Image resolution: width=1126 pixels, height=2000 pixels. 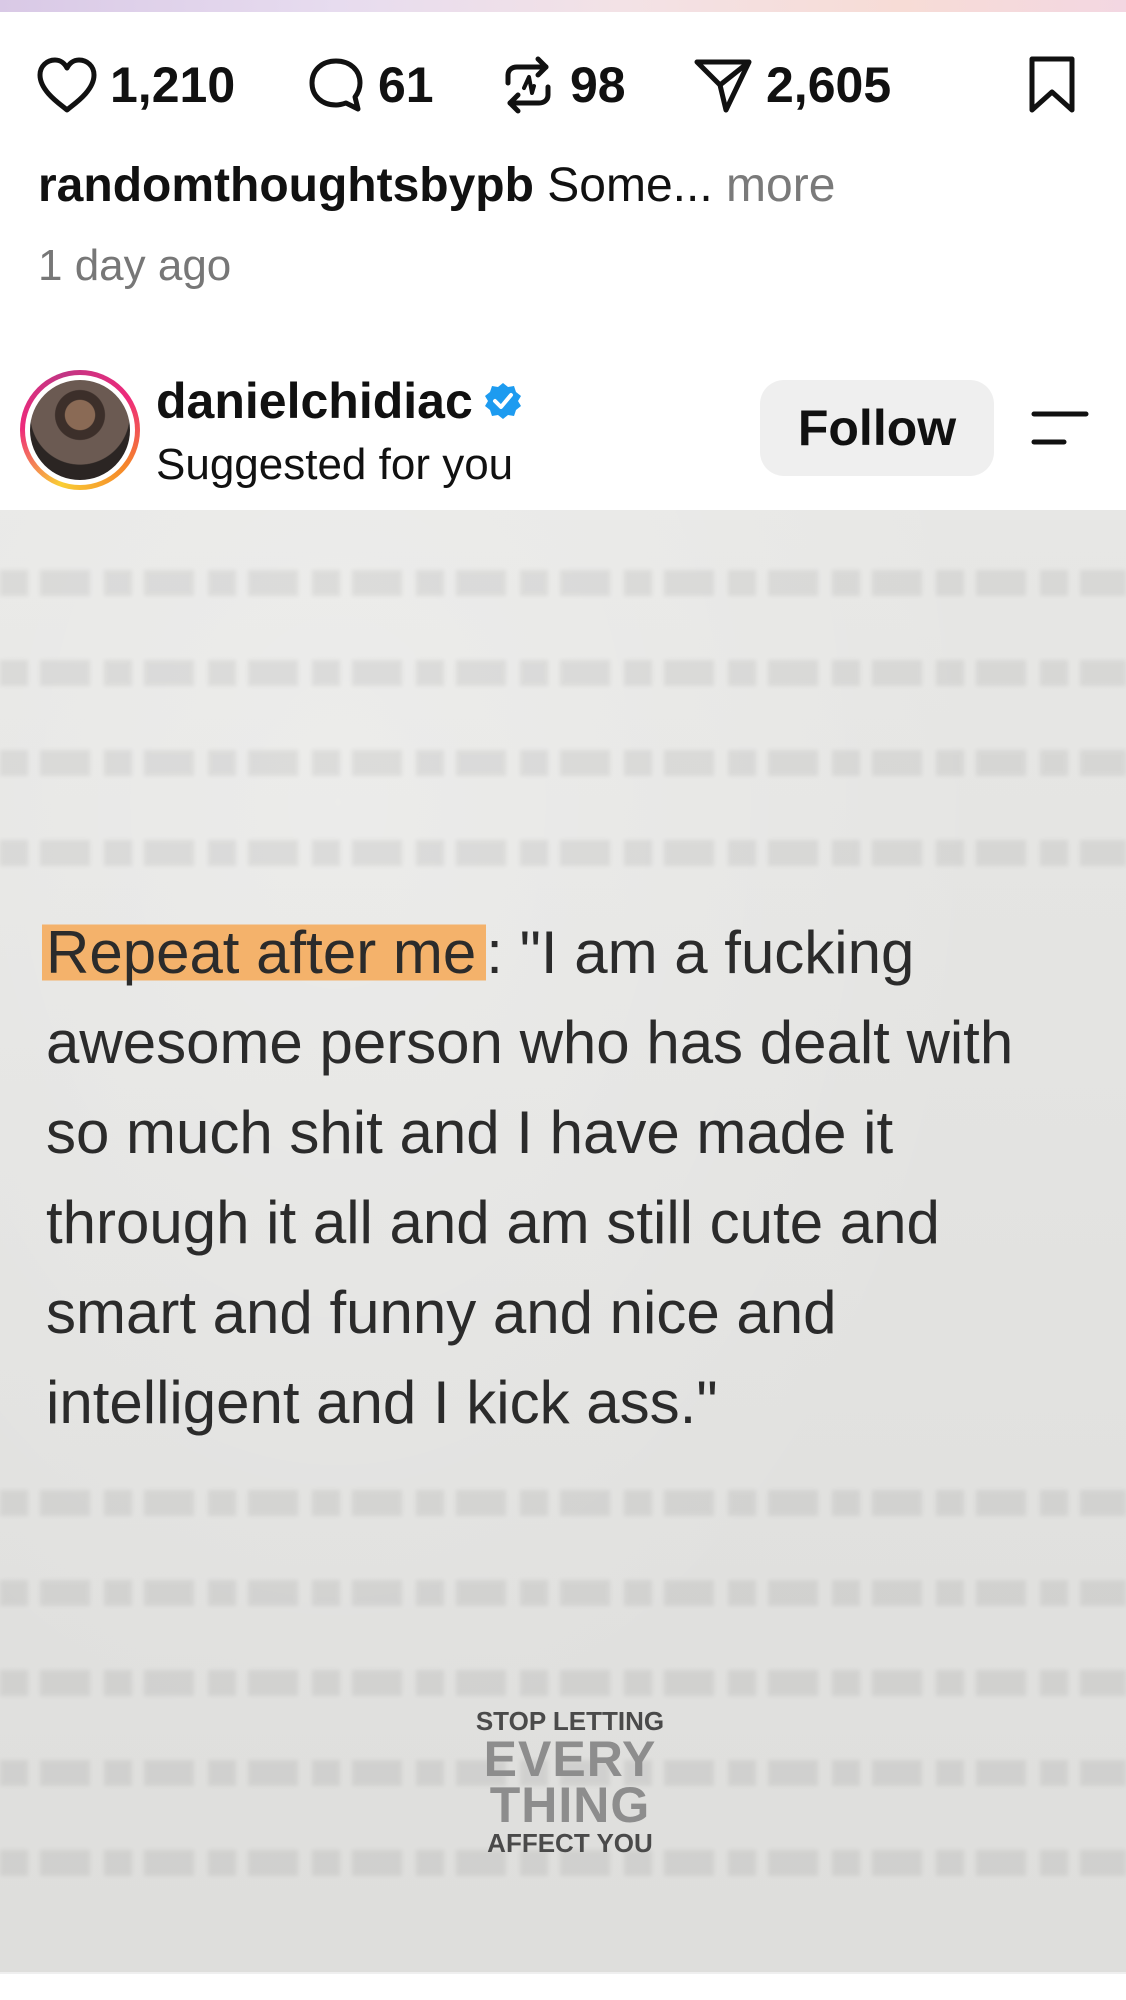 I want to click on save-button, so click(x=1052, y=85).